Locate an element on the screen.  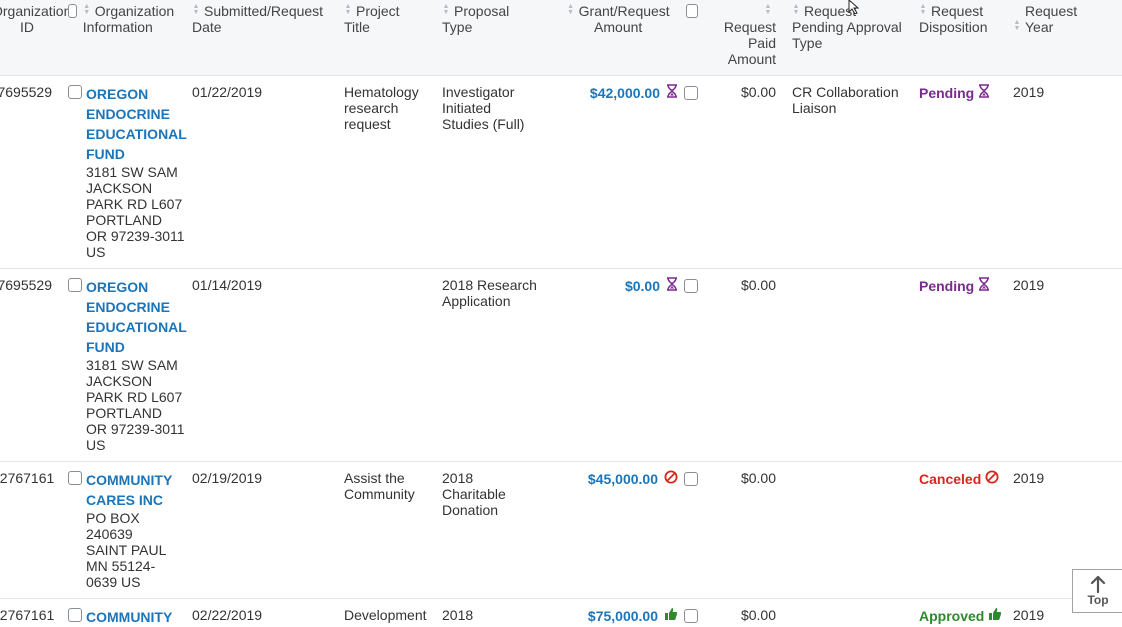
select-all-amount-checkbox is located at coordinates (692, 11).